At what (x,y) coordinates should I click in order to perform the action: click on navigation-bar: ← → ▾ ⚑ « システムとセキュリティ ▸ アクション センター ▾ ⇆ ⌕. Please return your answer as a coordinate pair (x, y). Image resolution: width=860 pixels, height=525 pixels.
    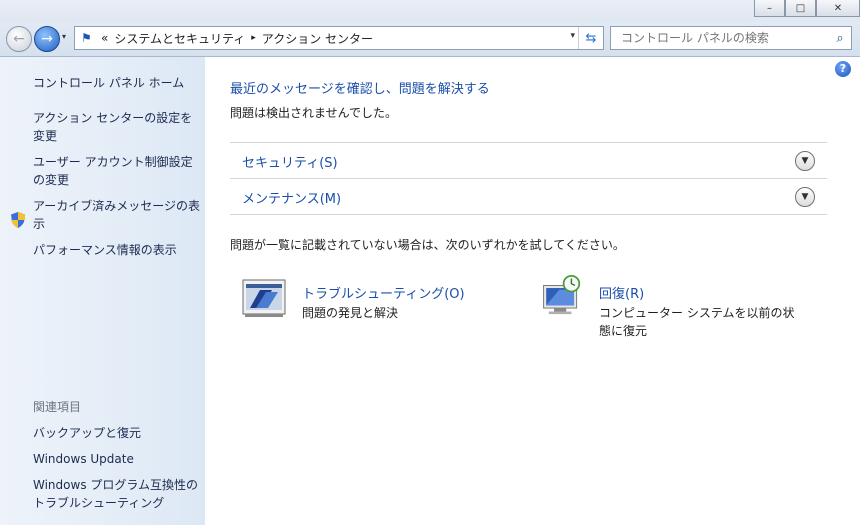
    Looking at the image, I should click on (430, 39).